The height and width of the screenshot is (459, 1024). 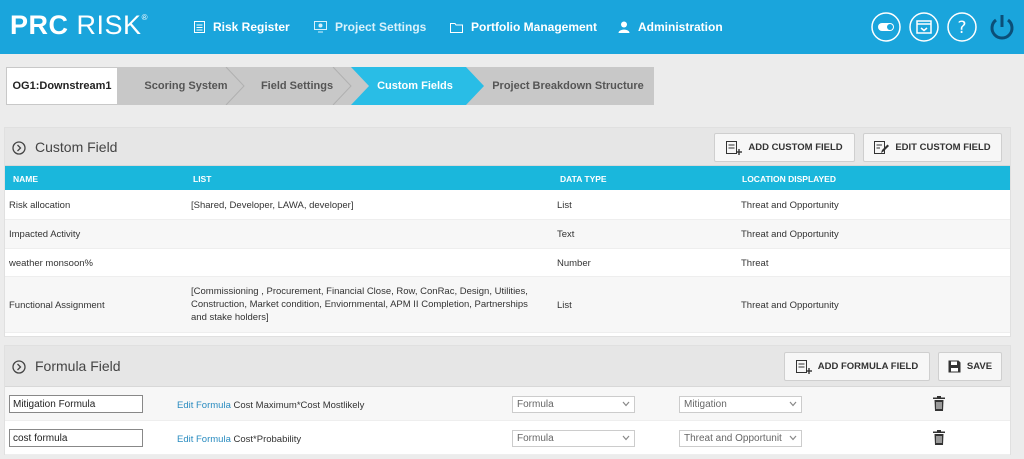 What do you see at coordinates (456, 27) in the screenshot?
I see `folder-icon` at bounding box center [456, 27].